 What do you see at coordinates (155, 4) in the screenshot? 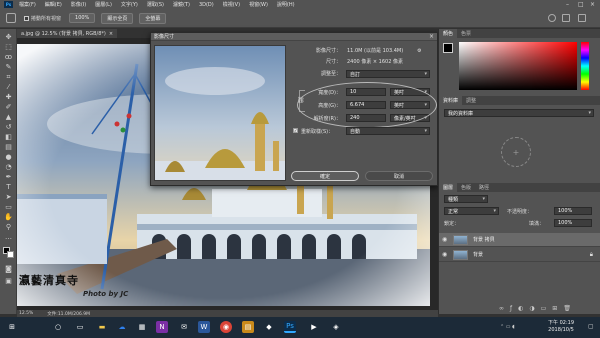
I see `menu-select: 選取(S)` at bounding box center [155, 4].